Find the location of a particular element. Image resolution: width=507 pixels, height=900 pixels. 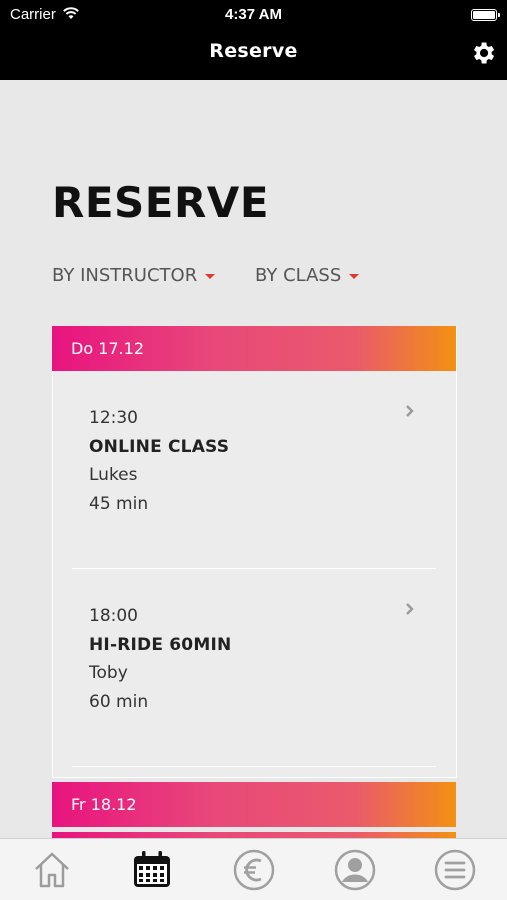

session-time: 12:30 is located at coordinates (113, 418).